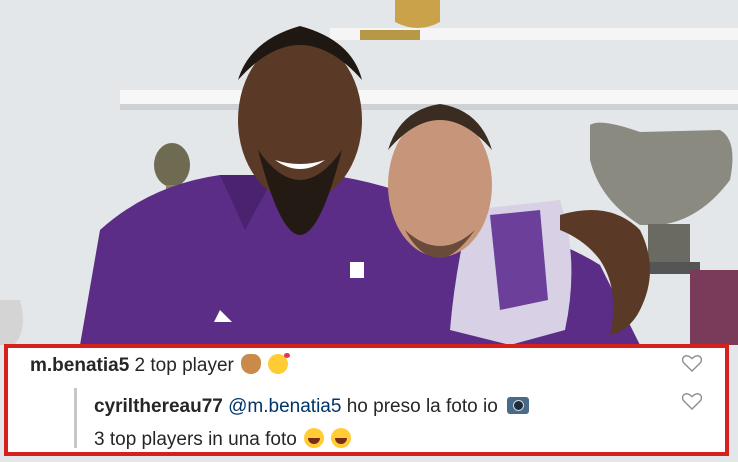 The height and width of the screenshot is (462, 738). I want to click on comment-username: cyrilthereau77, so click(158, 406).